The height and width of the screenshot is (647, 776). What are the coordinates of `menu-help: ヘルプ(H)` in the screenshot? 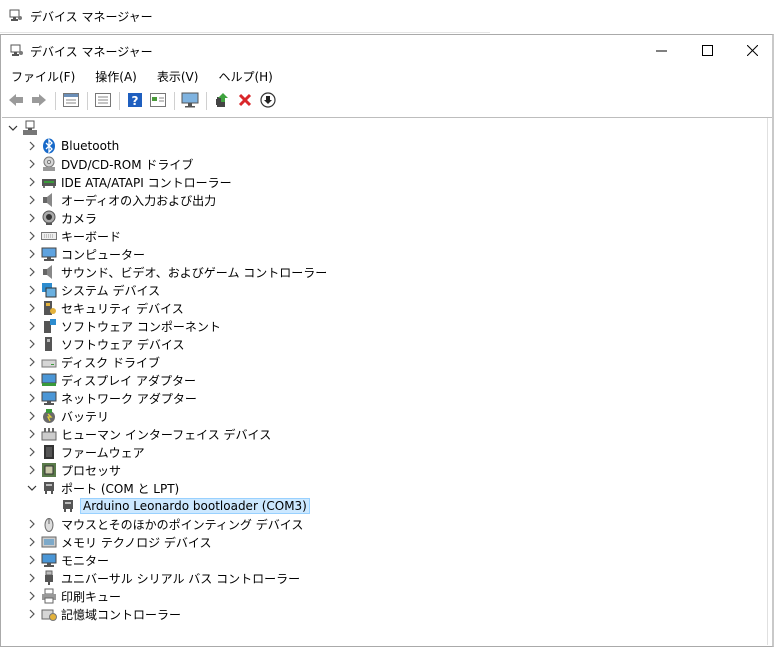 It's located at (245, 76).